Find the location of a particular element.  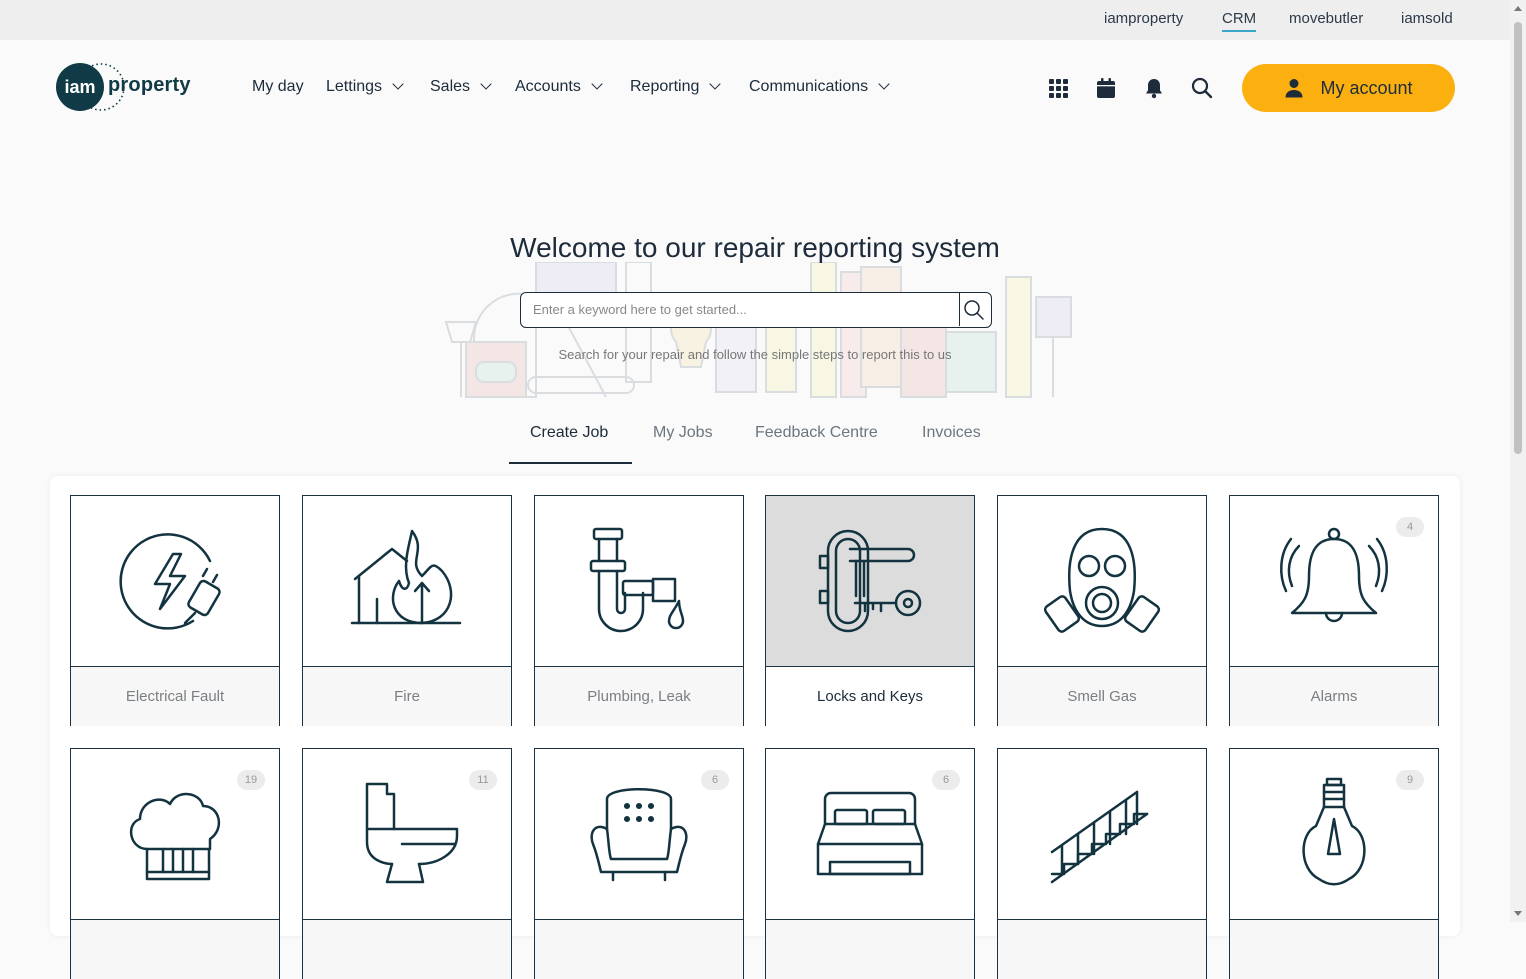

category-card-bathroom: 11 is located at coordinates (407, 863).